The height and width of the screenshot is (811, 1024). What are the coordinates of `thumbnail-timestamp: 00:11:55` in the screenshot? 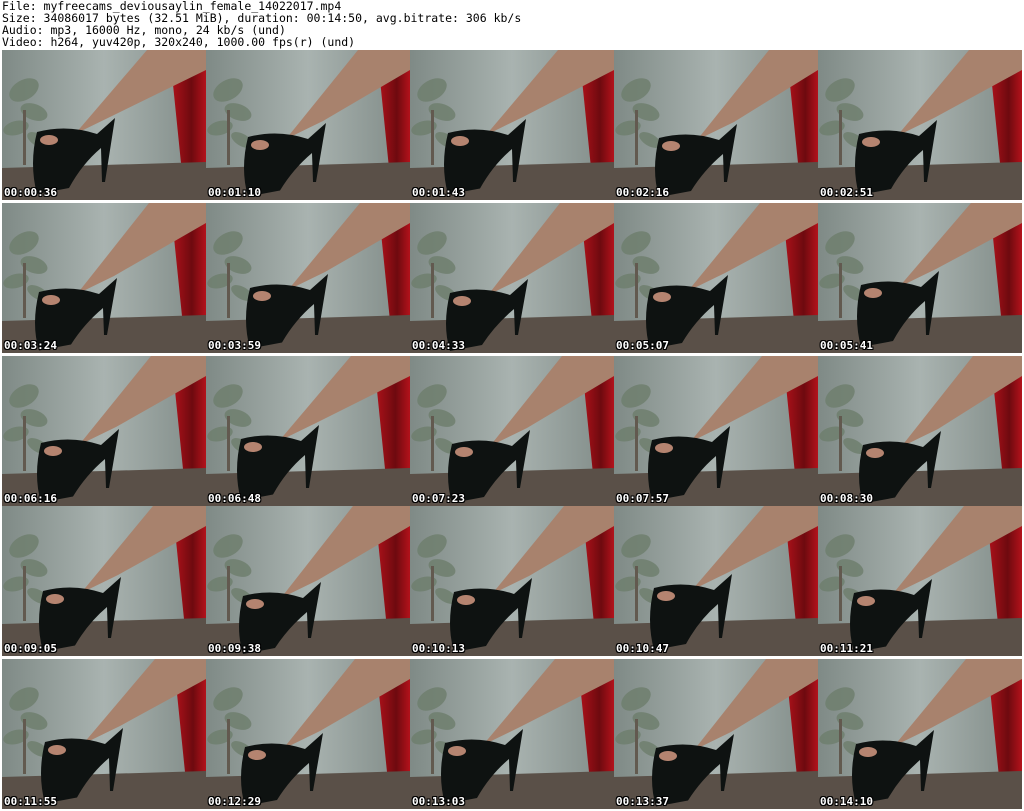 It's located at (30, 801).